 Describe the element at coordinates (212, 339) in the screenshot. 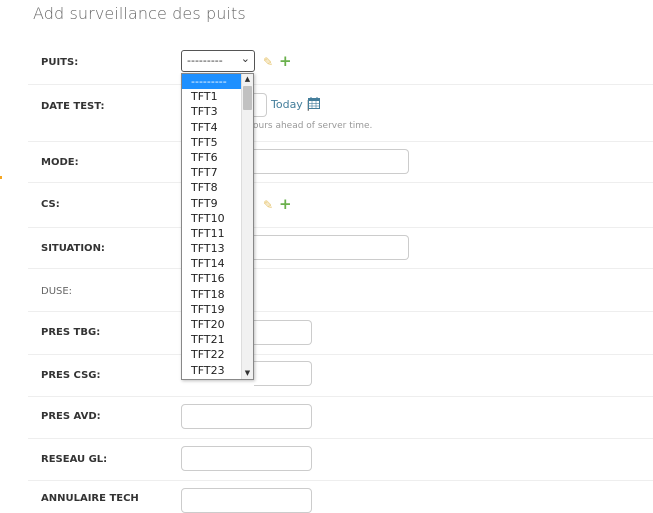

I see `dropdown-option: TFT21` at that location.